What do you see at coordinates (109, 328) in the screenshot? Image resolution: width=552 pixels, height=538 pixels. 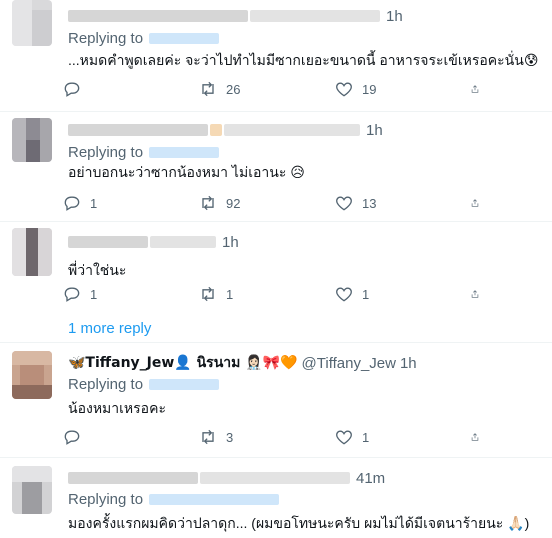 I see `show-more-replies-link: 1 more reply` at bounding box center [109, 328].